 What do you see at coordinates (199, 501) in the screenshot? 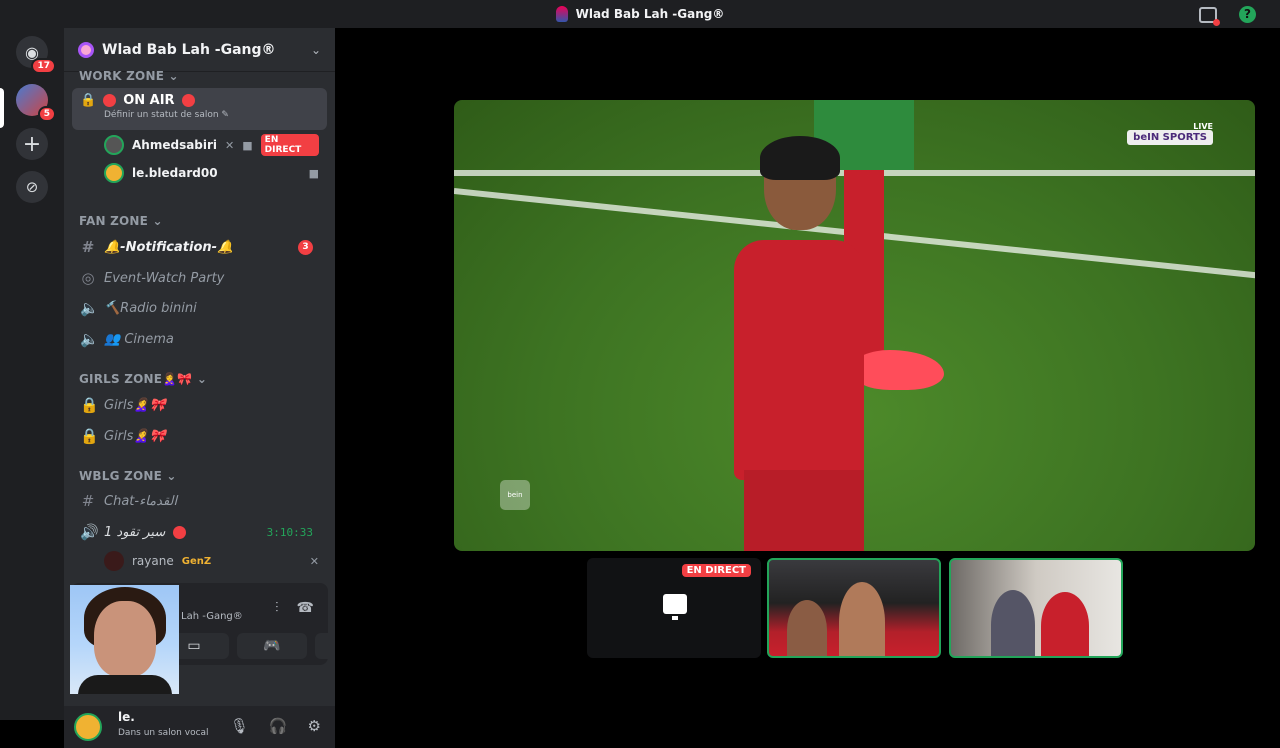
I see `text-channel-chat: # Chat-القدماء` at bounding box center [199, 501].